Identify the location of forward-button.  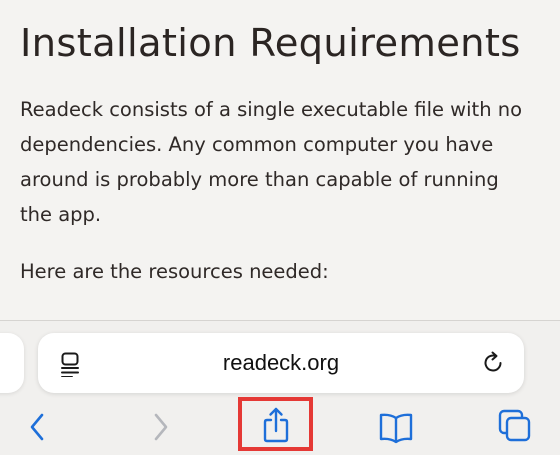
(160, 427).